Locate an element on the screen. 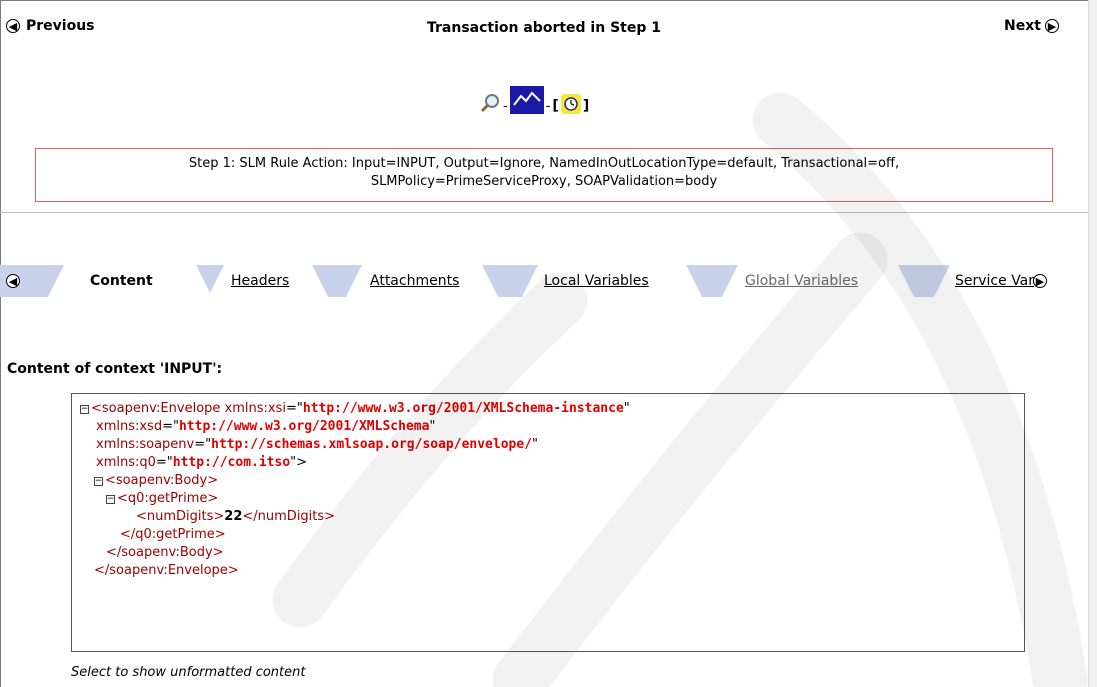  clock-icon is located at coordinates (570, 104).